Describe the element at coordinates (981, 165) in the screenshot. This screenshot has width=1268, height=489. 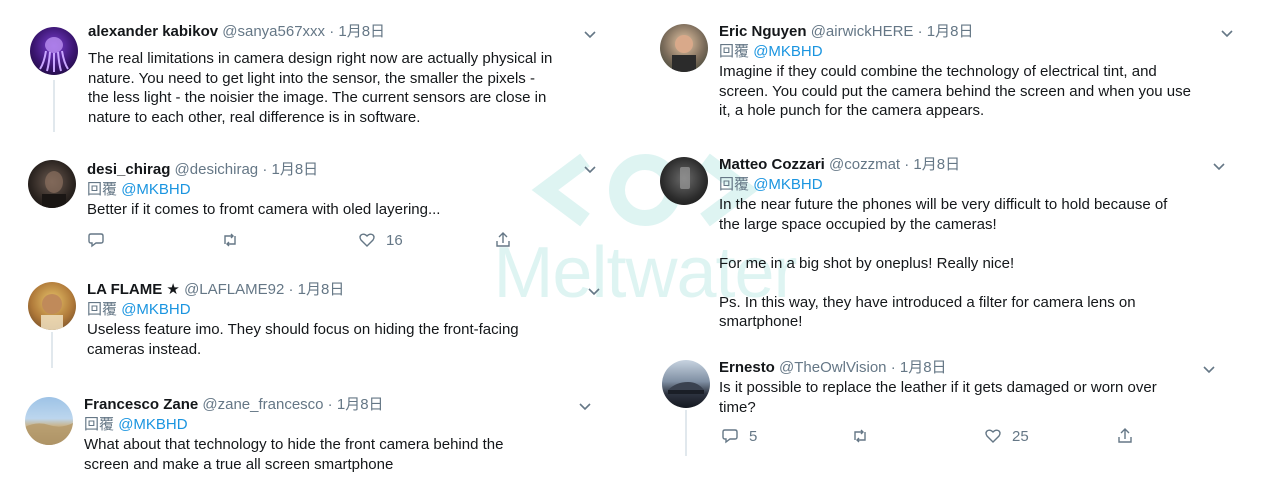
I see `tweet-header: Matteo Cozzari @cozzmat · 1月8日` at that location.